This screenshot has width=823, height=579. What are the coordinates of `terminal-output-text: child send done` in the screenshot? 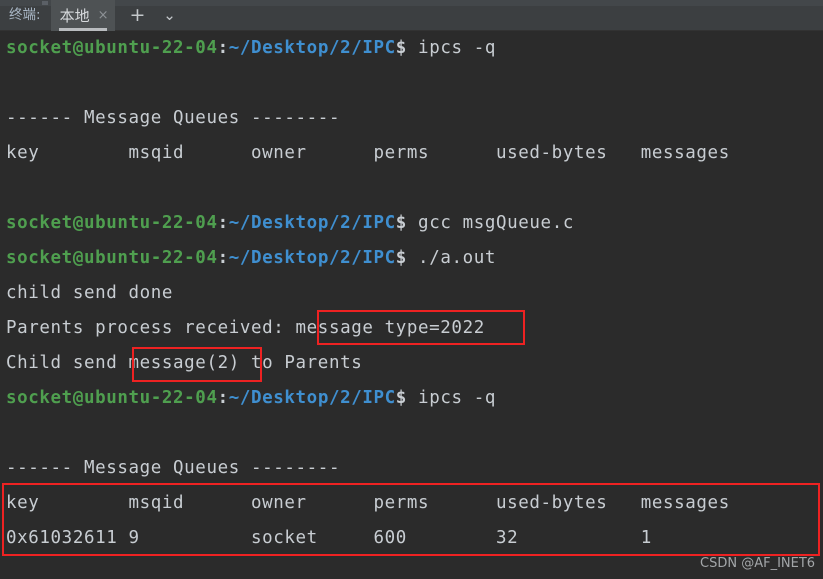 It's located at (90, 293).